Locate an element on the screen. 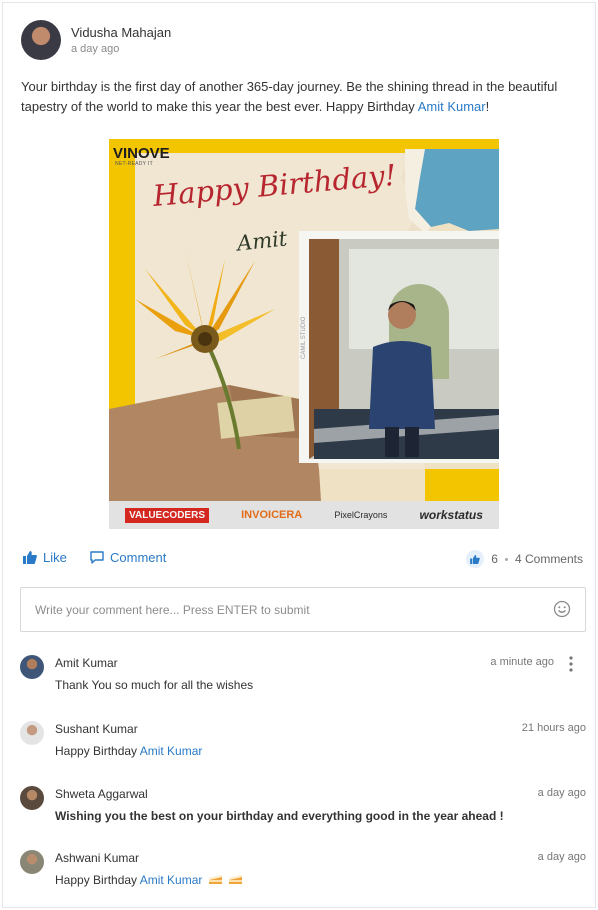  post-text-end: ! is located at coordinates (487, 106).